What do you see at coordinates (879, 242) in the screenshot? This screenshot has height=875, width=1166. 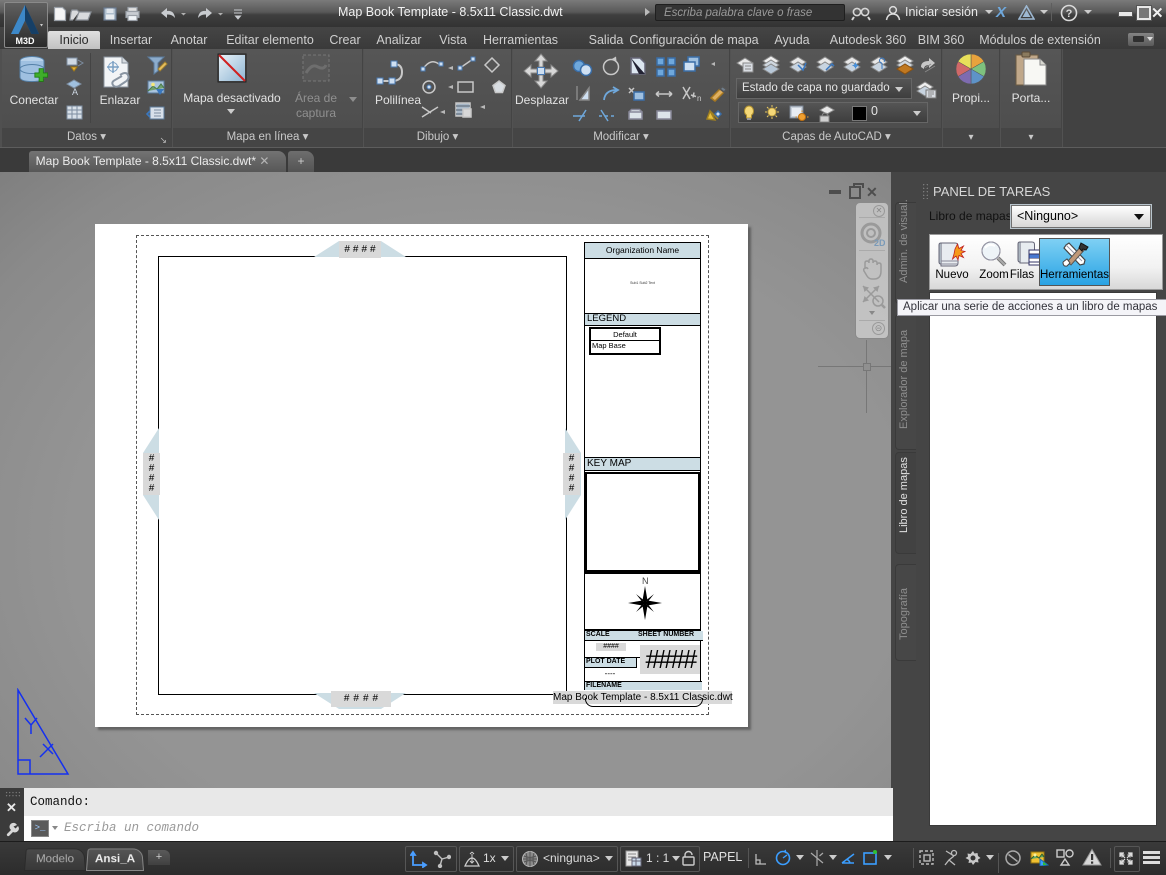 I see `svg-text: 2D` at bounding box center [879, 242].